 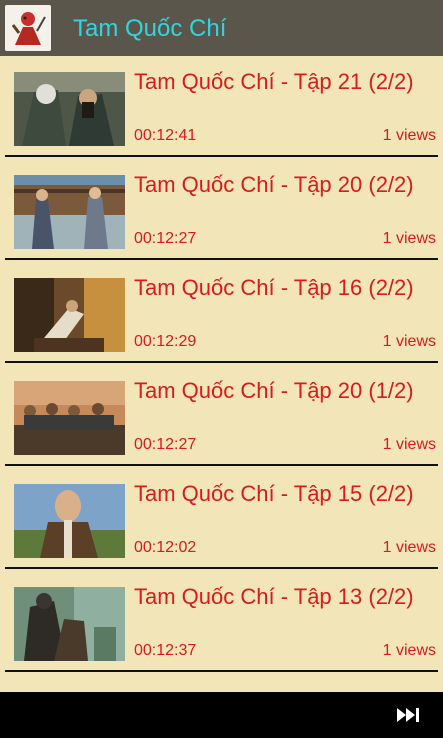 I want to click on video-title: Tam Quốc Chí - Tập 20 (2/2), so click(x=274, y=184).